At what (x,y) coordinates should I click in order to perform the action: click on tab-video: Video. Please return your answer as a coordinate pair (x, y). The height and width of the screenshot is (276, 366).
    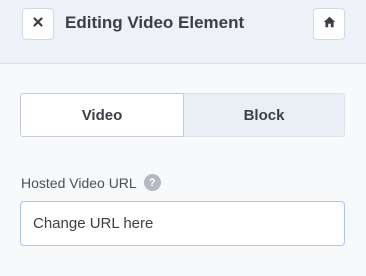
    Looking at the image, I should click on (102, 115).